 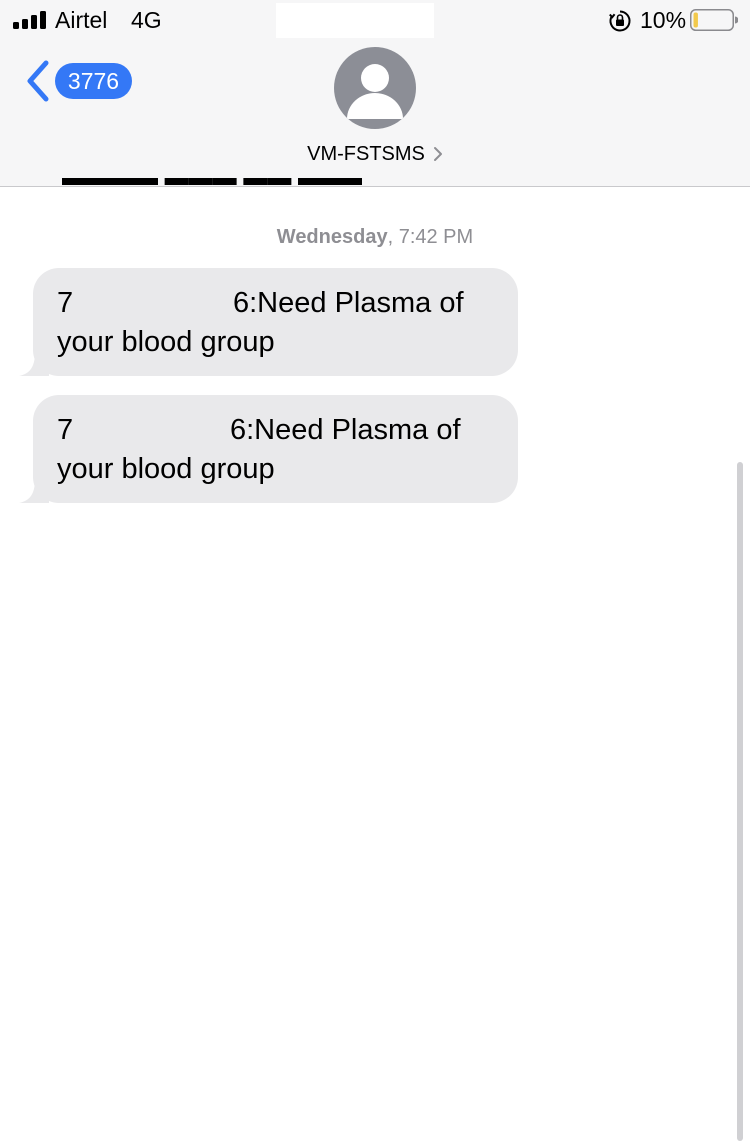 What do you see at coordinates (355, 20) in the screenshot?
I see `redacted-area` at bounding box center [355, 20].